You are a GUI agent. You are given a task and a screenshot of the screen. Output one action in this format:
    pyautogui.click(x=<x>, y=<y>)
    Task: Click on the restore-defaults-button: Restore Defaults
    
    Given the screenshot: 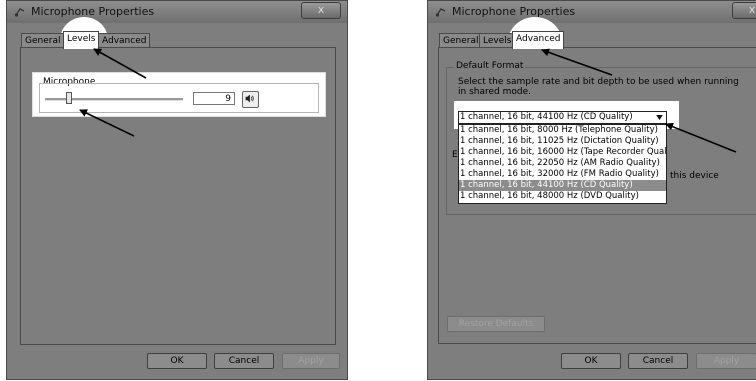 What is the action you would take?
    pyautogui.click(x=496, y=324)
    